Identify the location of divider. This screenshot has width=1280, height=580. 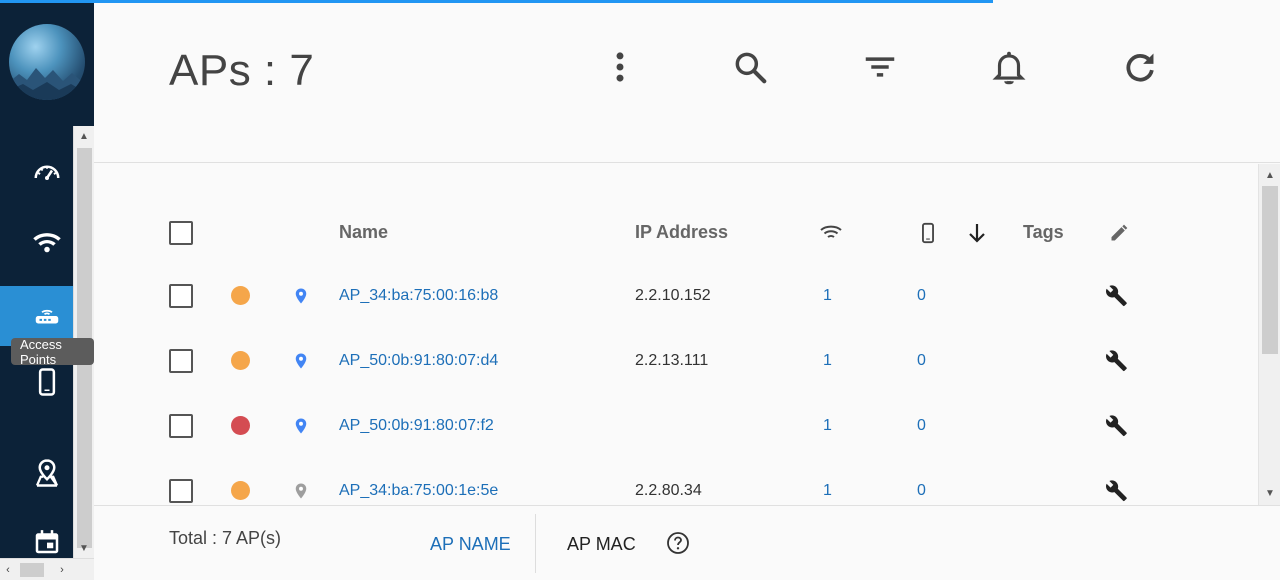
(535, 543).